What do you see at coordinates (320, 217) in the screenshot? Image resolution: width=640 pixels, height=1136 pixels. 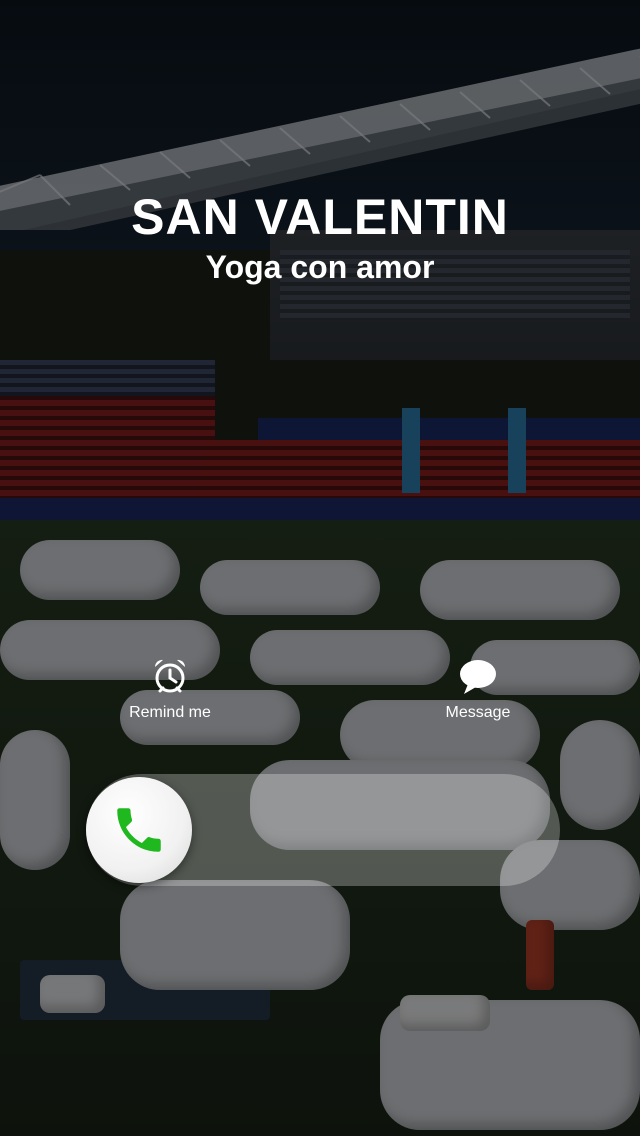 I see `caller-name: SAN VALENTIN` at bounding box center [320, 217].